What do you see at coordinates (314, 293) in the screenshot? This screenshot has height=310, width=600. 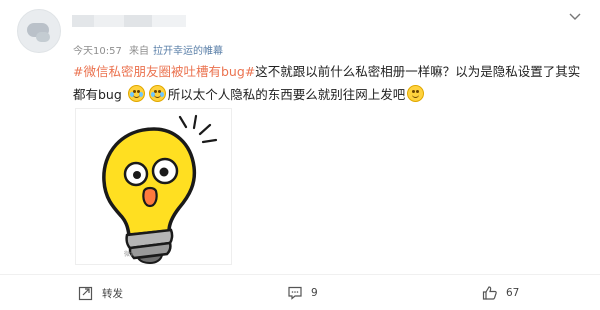 I see `comment-count: 9` at bounding box center [314, 293].